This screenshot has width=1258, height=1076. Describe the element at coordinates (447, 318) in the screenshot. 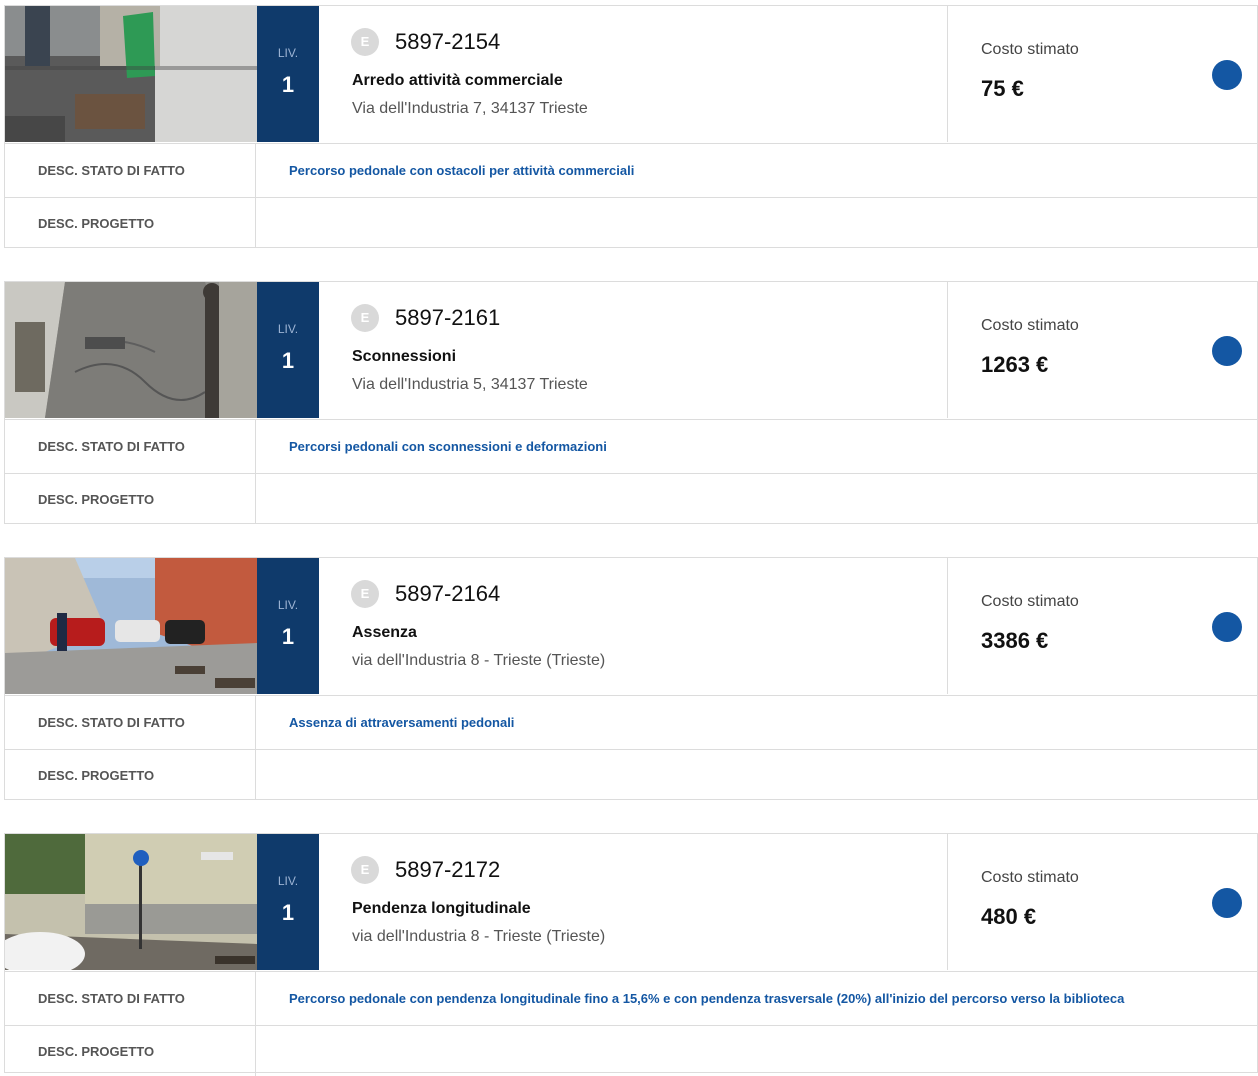

I see `barrier-code: 5897-2161` at that location.